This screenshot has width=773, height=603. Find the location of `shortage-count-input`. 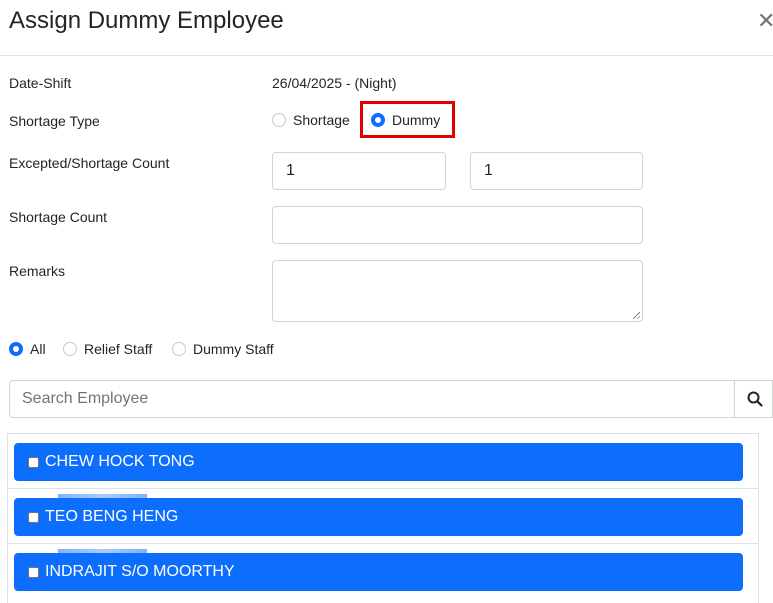

shortage-count-input is located at coordinates (457, 225).